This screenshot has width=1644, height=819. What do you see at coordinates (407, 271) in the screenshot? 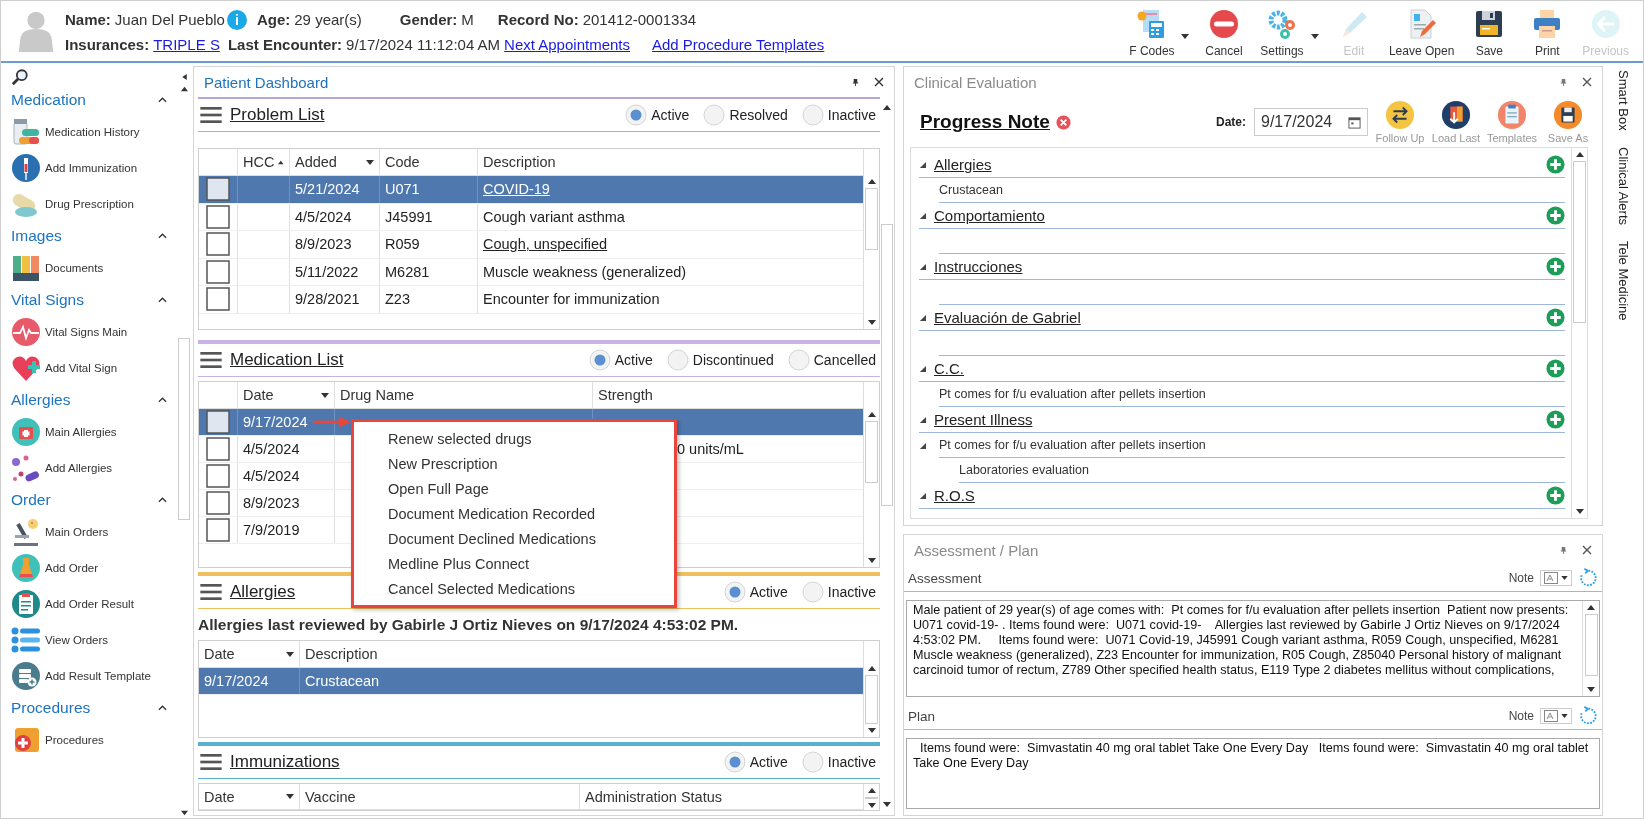
I see `table-cell: M6281` at bounding box center [407, 271].